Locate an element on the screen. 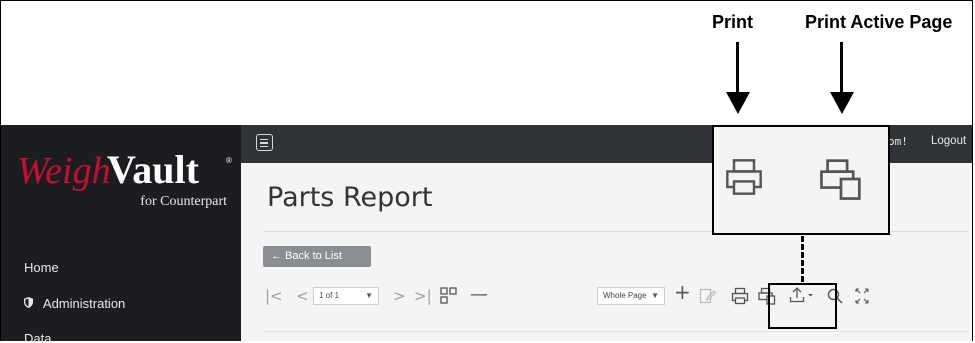  highlight-connector is located at coordinates (802, 259).